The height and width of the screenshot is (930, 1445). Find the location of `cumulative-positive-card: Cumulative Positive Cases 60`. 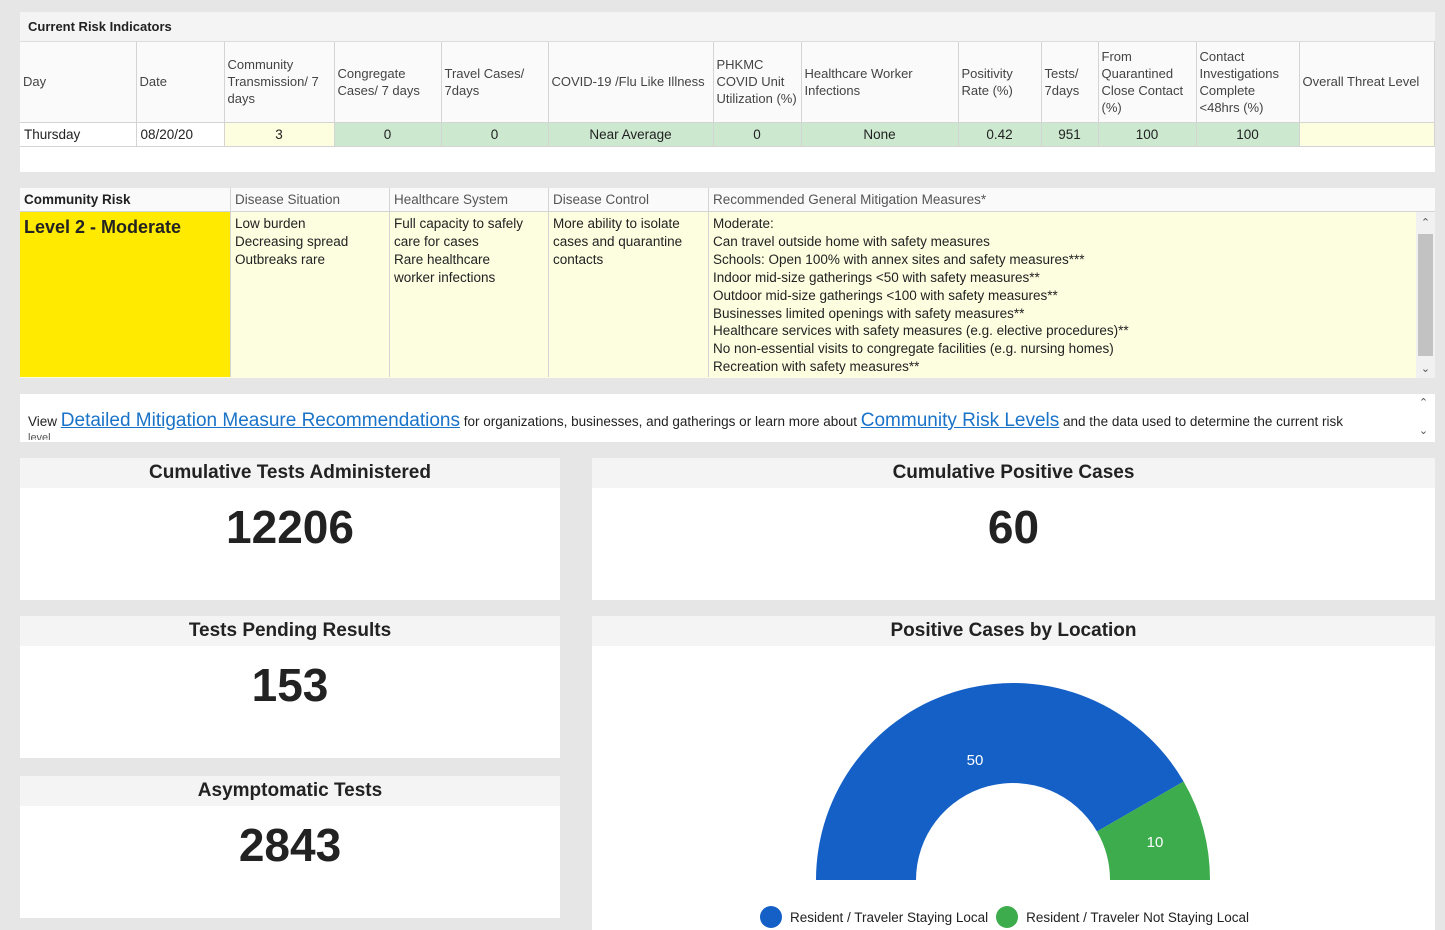

cumulative-positive-card: Cumulative Positive Cases 60 is located at coordinates (1013, 529).